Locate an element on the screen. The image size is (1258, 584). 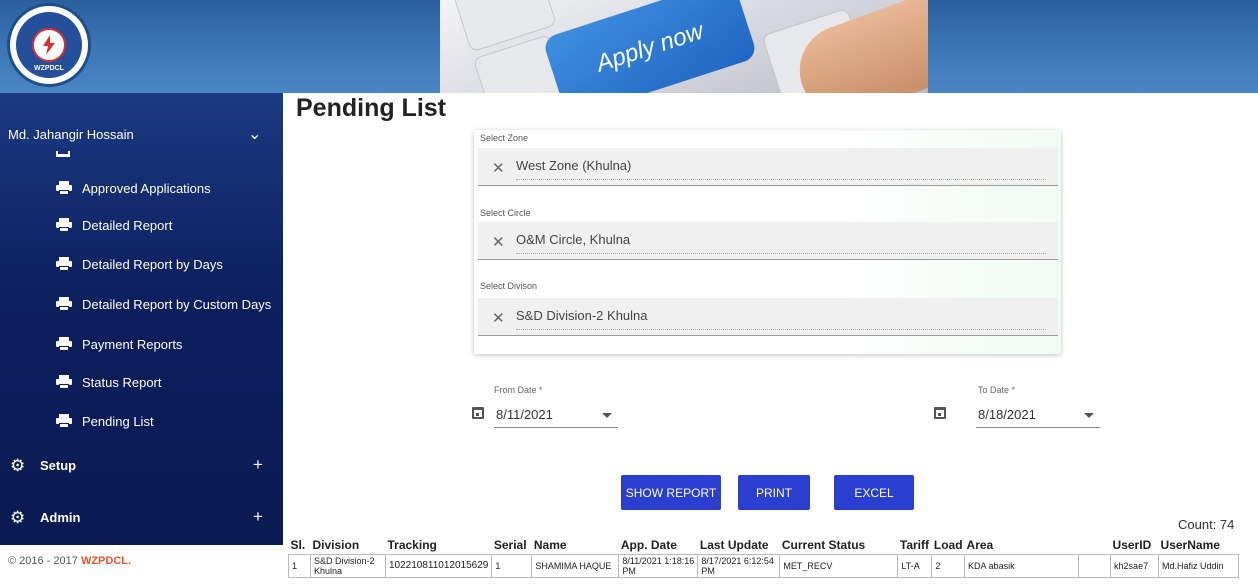
header-banner: Apply now is located at coordinates (684, 46).